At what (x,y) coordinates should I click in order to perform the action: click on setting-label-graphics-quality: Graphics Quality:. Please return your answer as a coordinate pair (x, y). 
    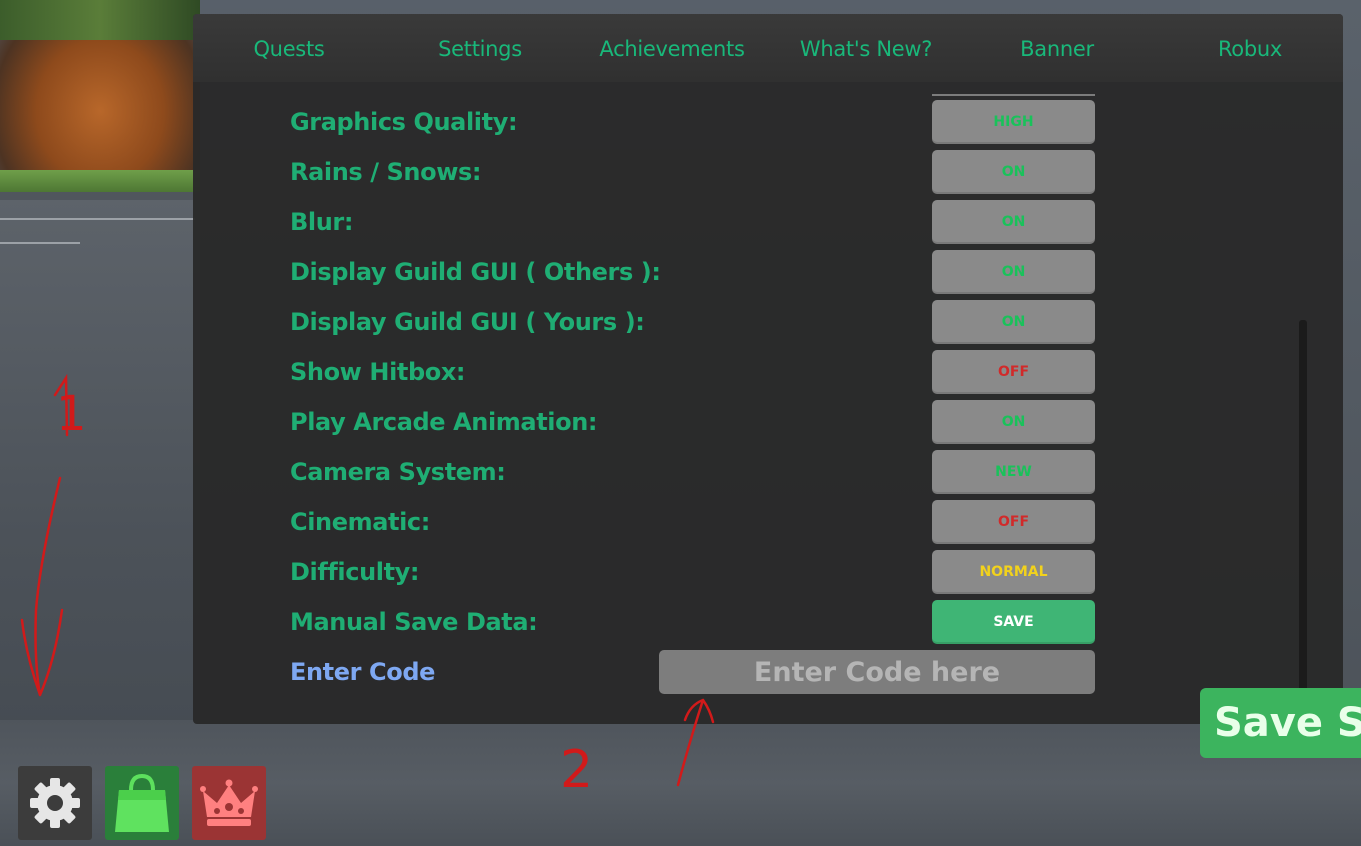
    Looking at the image, I should click on (404, 122).